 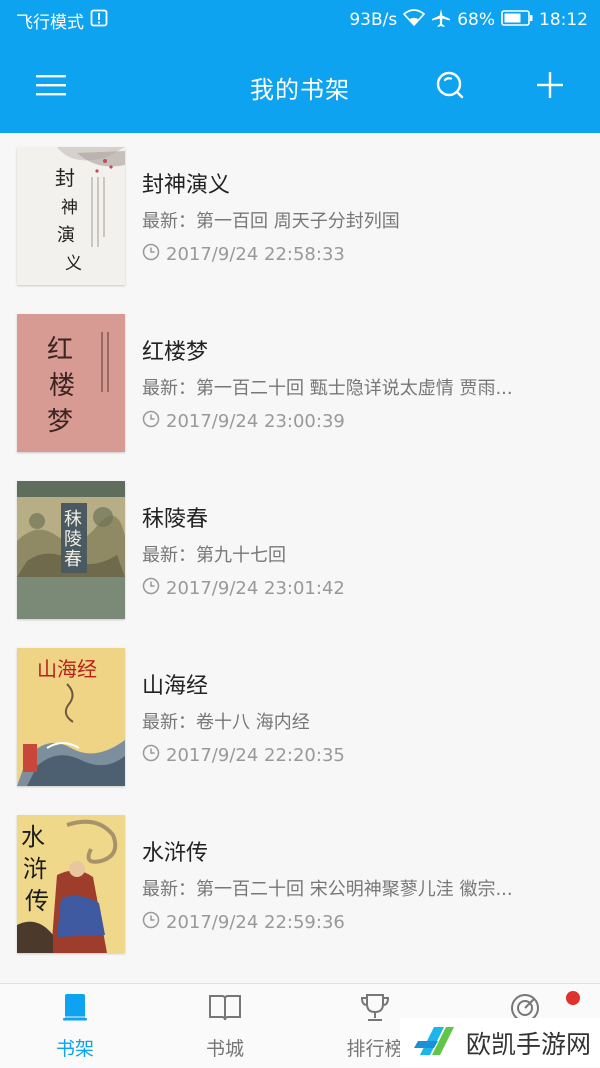 I want to click on add-icon, so click(x=550, y=87).